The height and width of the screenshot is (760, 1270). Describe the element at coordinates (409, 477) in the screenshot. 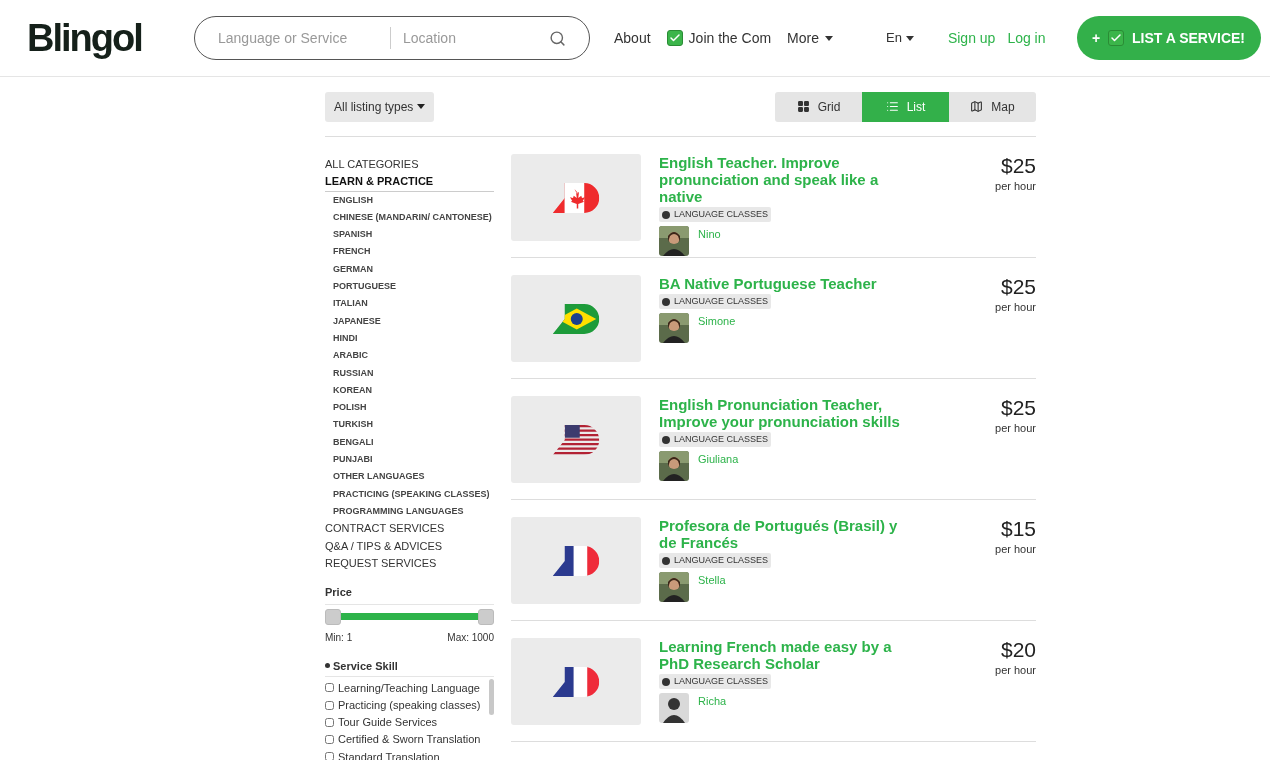

I see `subcategory-link: OTHER LANGUAGES` at that location.